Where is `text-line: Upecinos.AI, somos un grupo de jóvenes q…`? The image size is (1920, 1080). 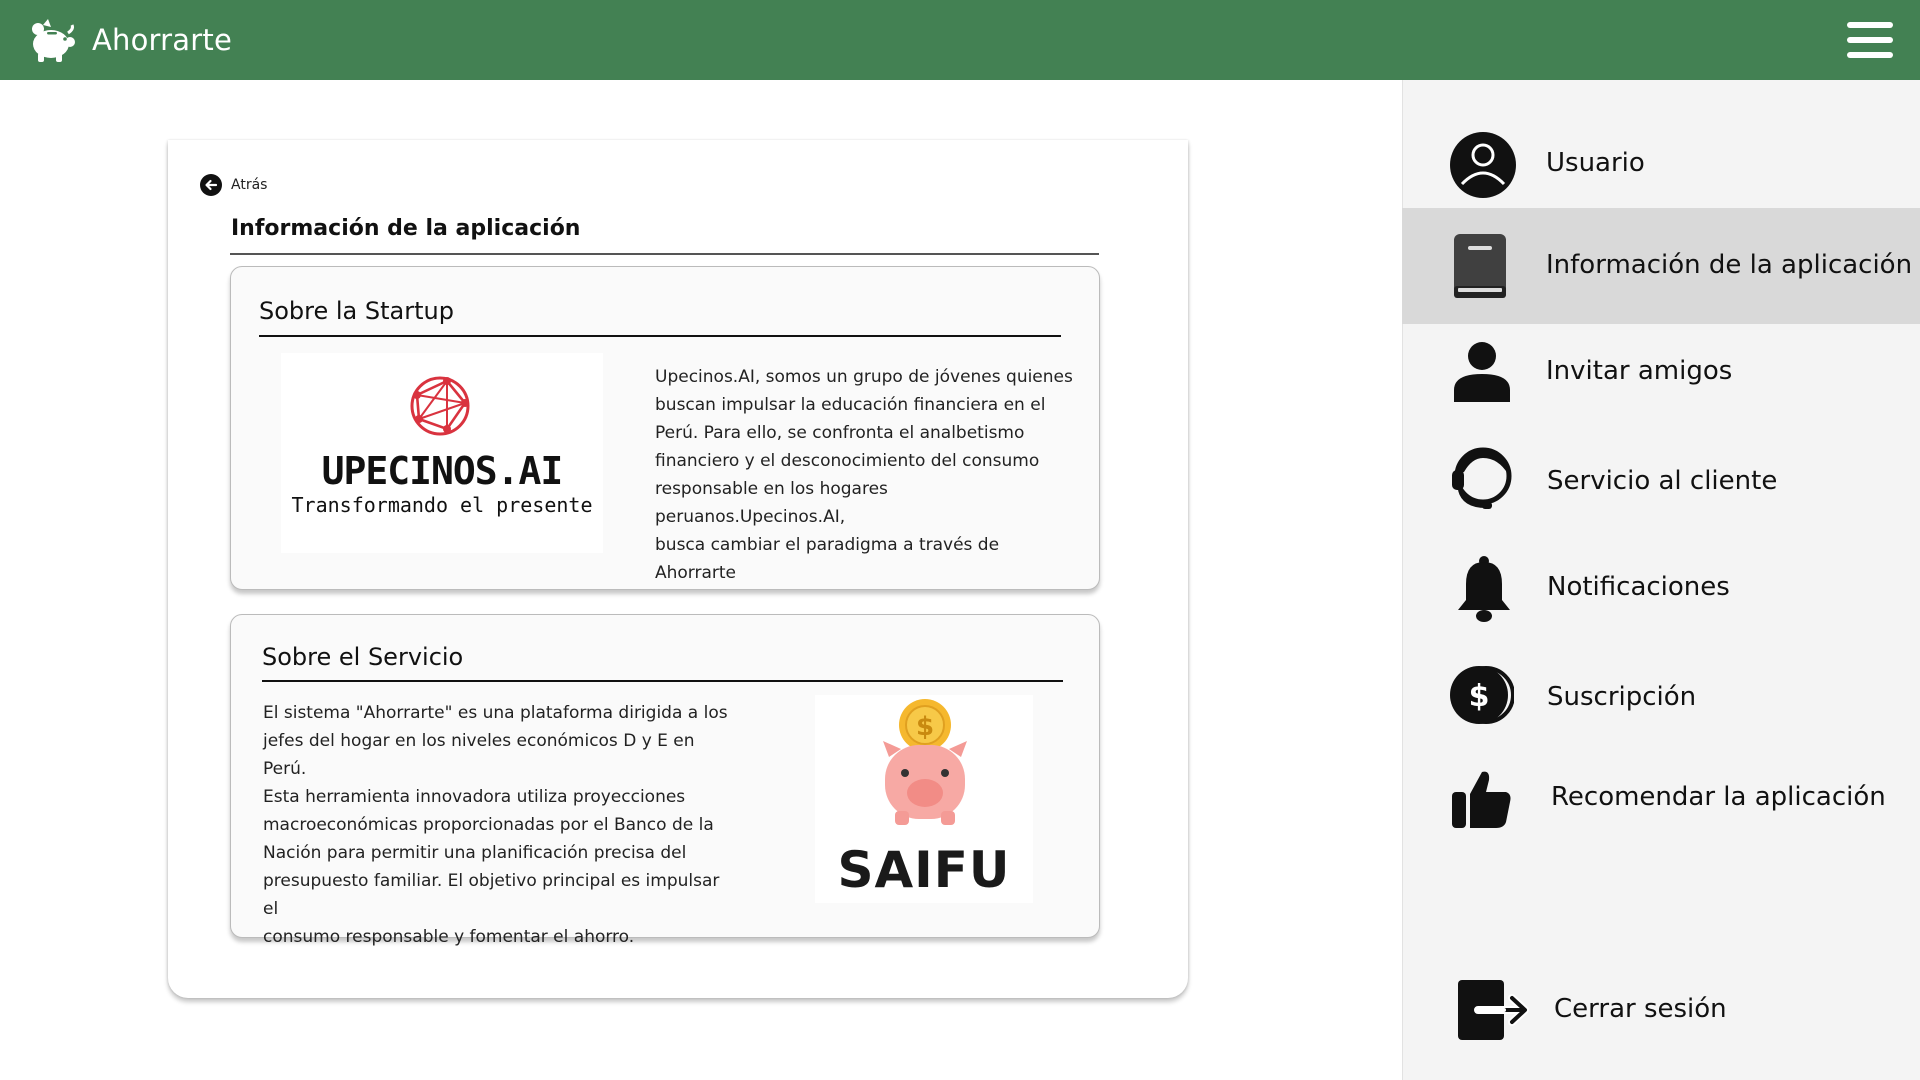
text-line: Upecinos.AI, somos un grupo de jóvenes q… is located at coordinates (864, 377).